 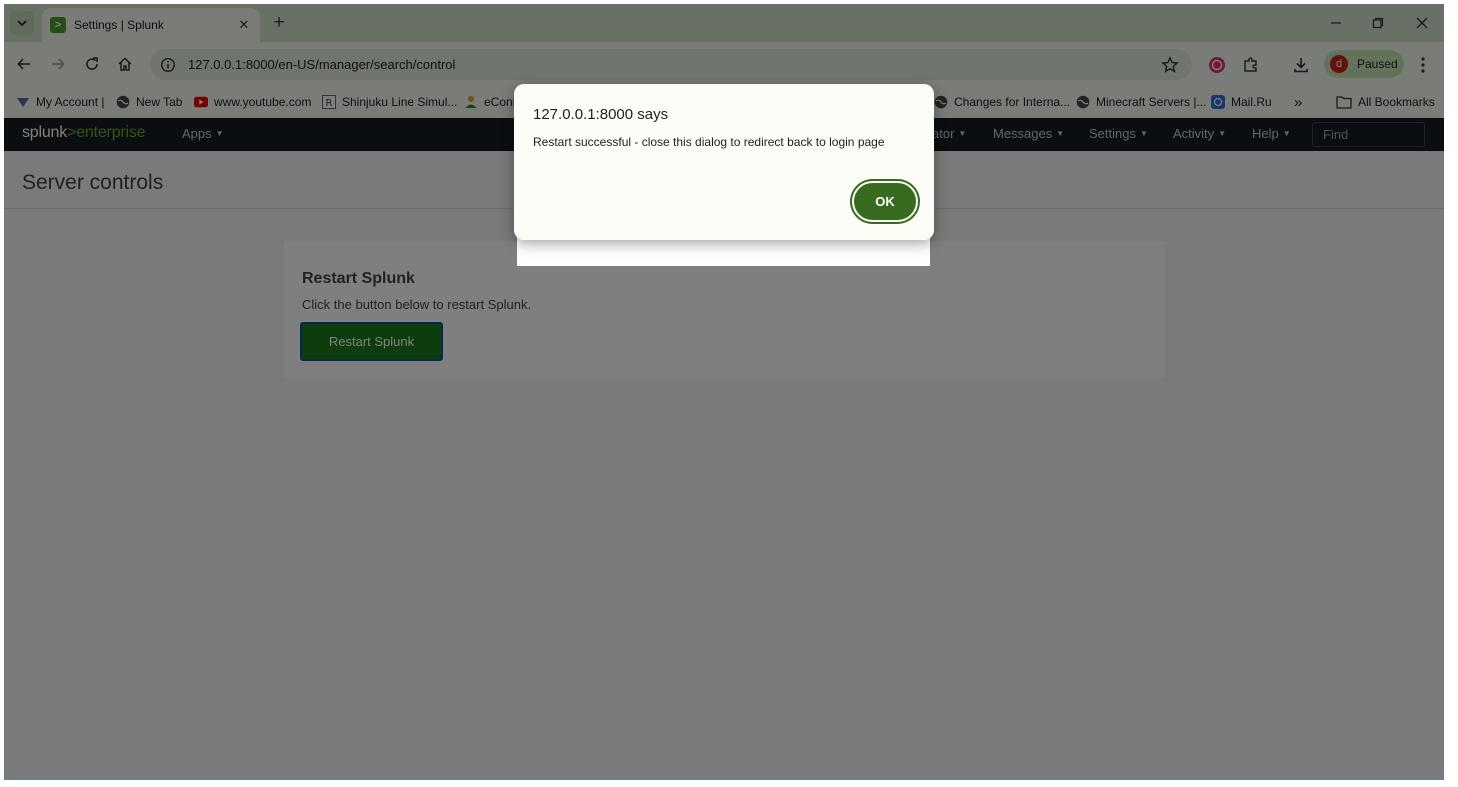 What do you see at coordinates (601, 114) in the screenshot?
I see `dialog-title: 127.0.0.1:8000 says` at bounding box center [601, 114].